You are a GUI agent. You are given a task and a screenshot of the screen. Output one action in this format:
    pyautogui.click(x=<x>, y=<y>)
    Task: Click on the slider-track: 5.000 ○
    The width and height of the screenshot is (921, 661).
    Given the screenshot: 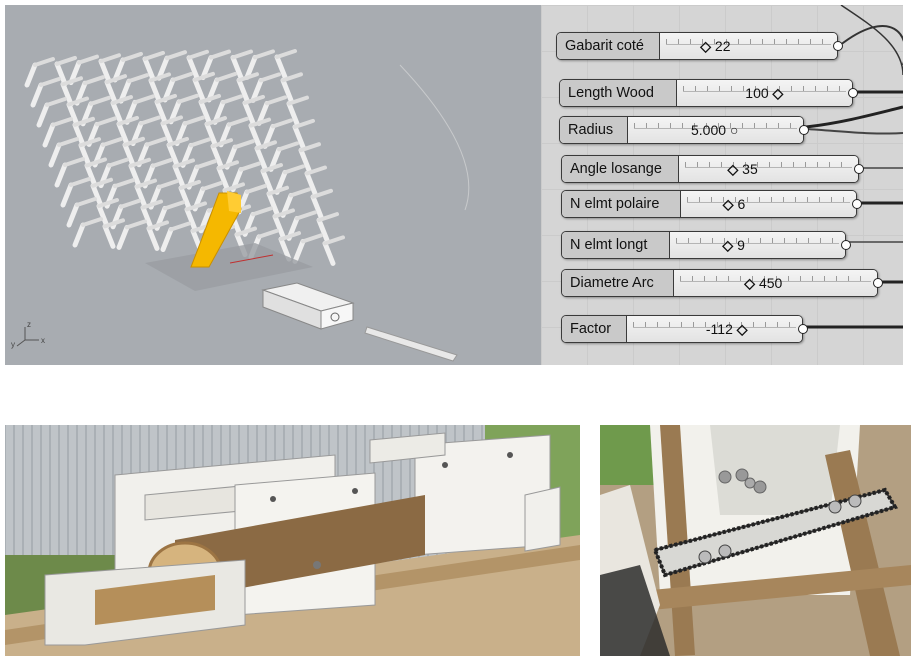 What is the action you would take?
    pyautogui.click(x=715, y=130)
    